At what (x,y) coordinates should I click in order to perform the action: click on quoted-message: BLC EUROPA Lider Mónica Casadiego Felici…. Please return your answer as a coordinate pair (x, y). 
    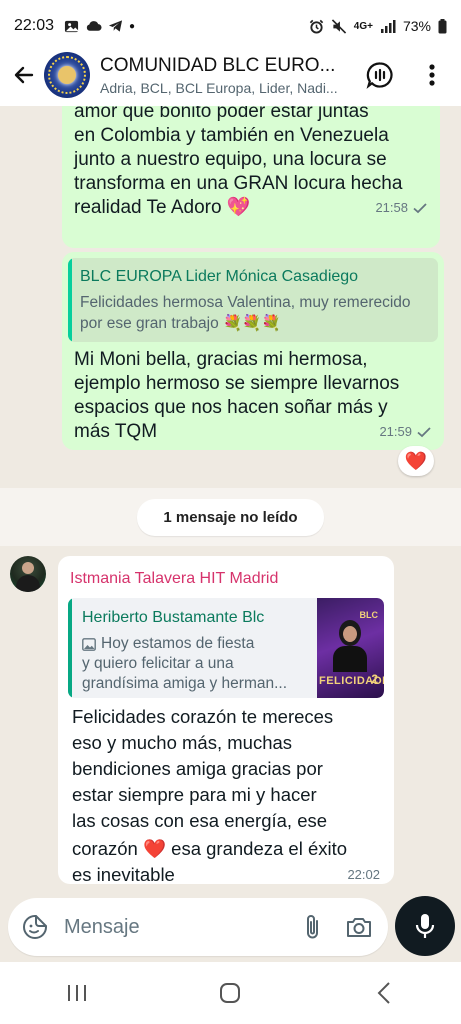
    Looking at the image, I should click on (253, 300).